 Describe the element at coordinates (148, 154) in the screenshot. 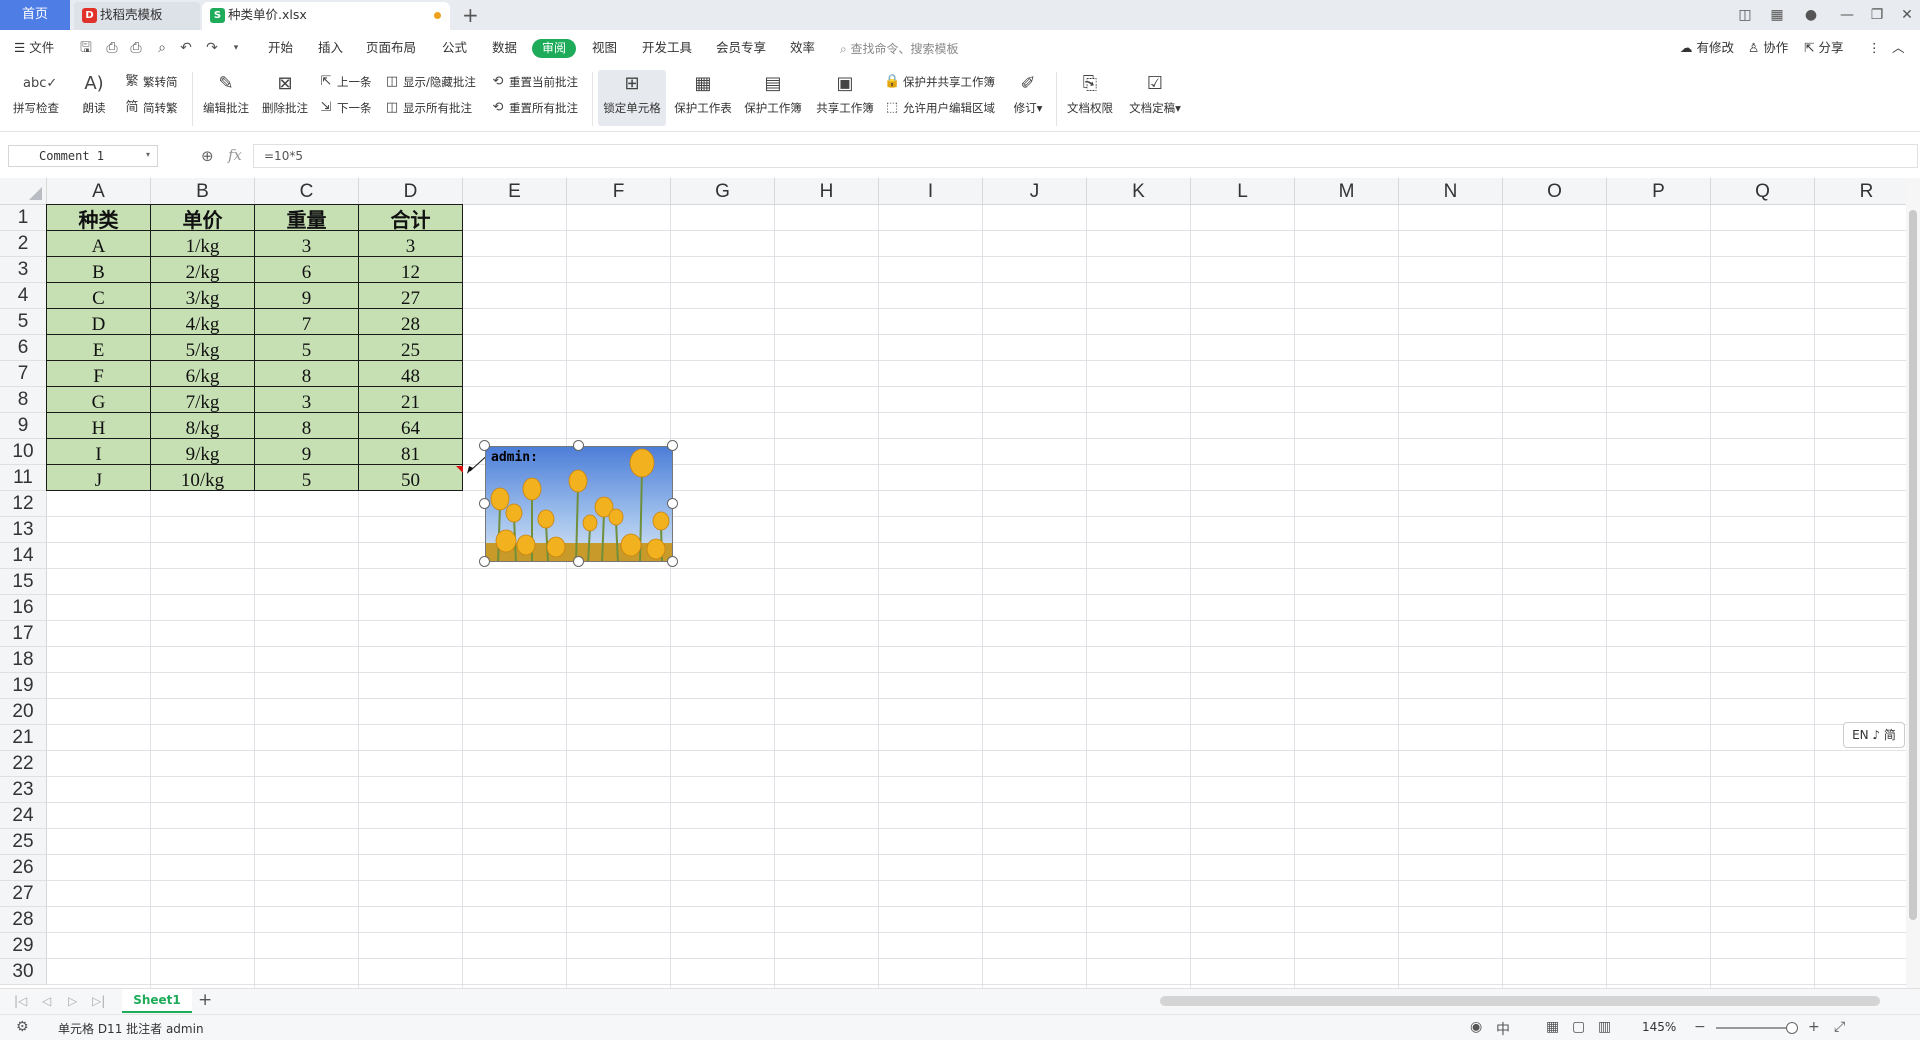

I see `name-box-dropdown-icon: ▾` at that location.